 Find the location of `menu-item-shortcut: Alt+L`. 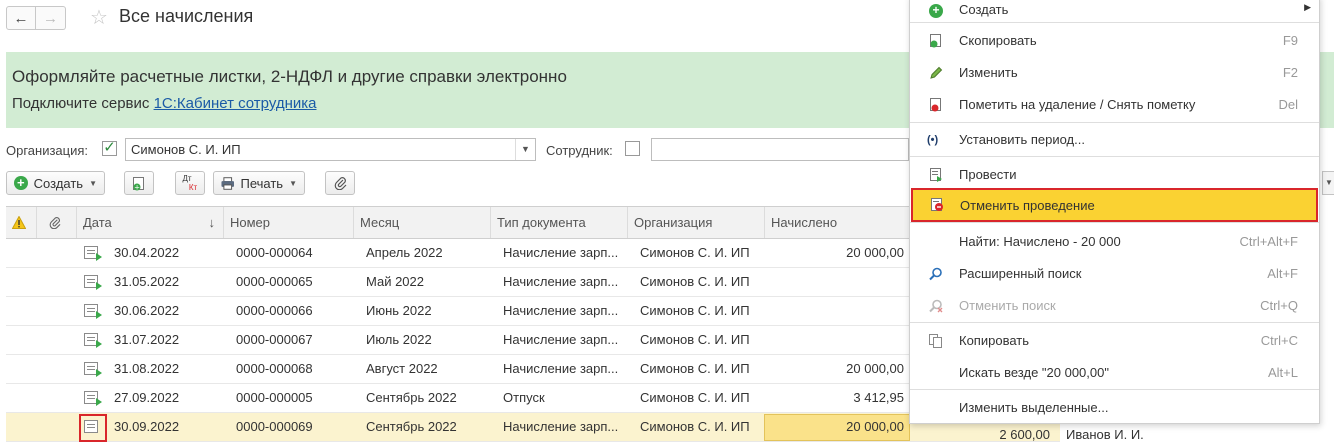

menu-item-shortcut: Alt+L is located at coordinates (1283, 372).